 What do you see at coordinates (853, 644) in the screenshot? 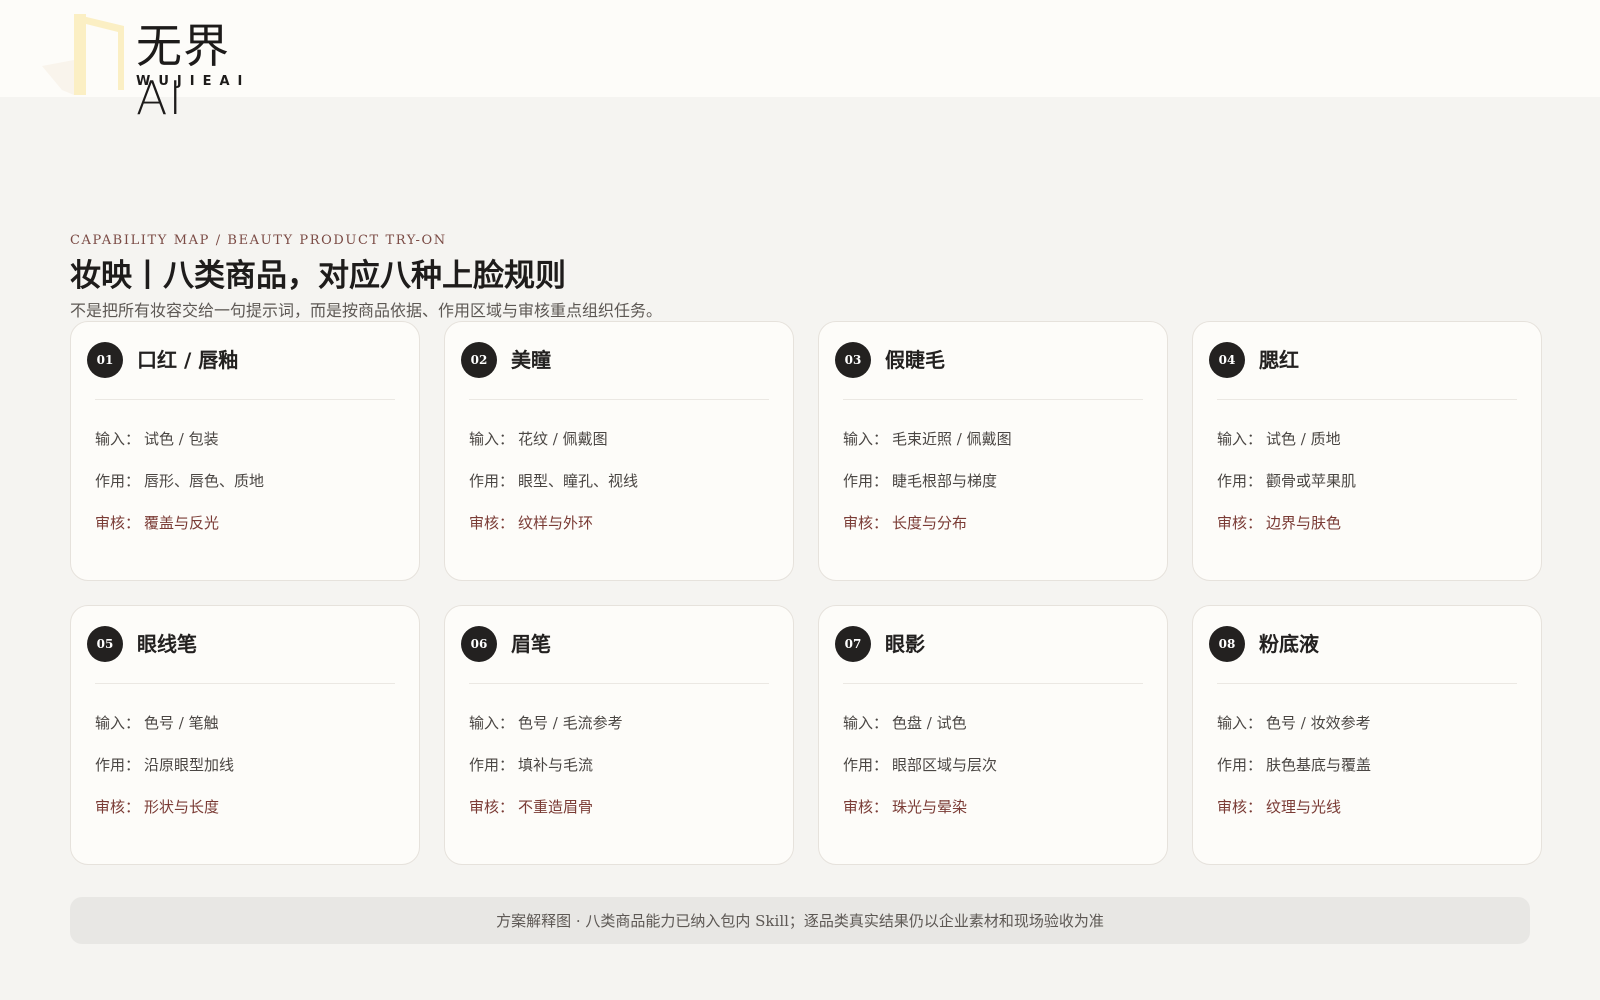
I see `card-number-badge: 07` at bounding box center [853, 644].